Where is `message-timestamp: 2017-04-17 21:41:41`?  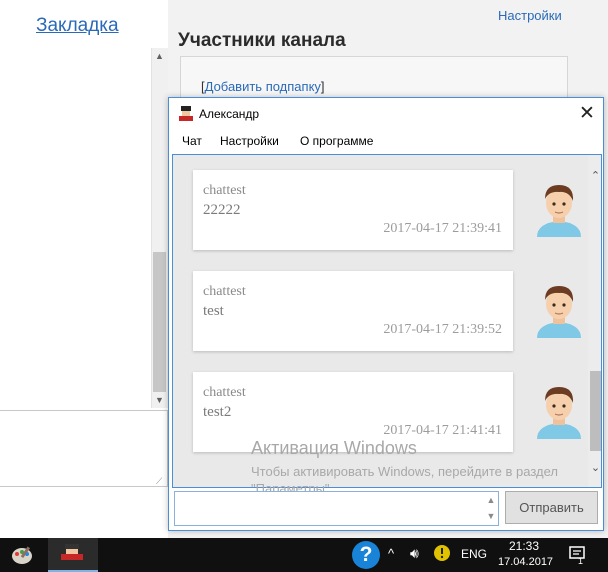 message-timestamp: 2017-04-17 21:41:41 is located at coordinates (442, 430).